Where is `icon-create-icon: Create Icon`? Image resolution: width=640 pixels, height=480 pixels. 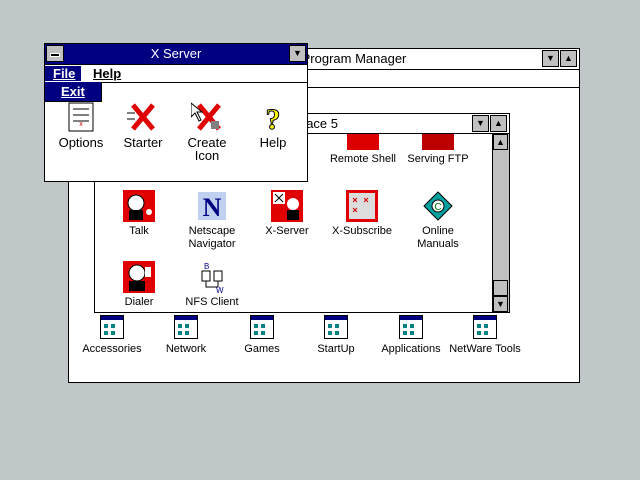
icon-create-icon: Create Icon is located at coordinates (207, 131).